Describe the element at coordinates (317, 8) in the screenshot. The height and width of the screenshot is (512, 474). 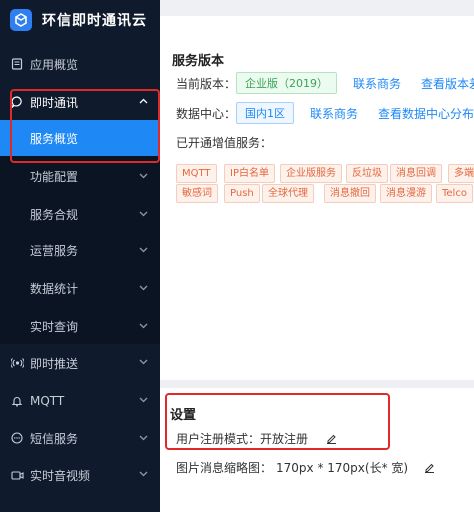
I see `main-top-strip` at that location.